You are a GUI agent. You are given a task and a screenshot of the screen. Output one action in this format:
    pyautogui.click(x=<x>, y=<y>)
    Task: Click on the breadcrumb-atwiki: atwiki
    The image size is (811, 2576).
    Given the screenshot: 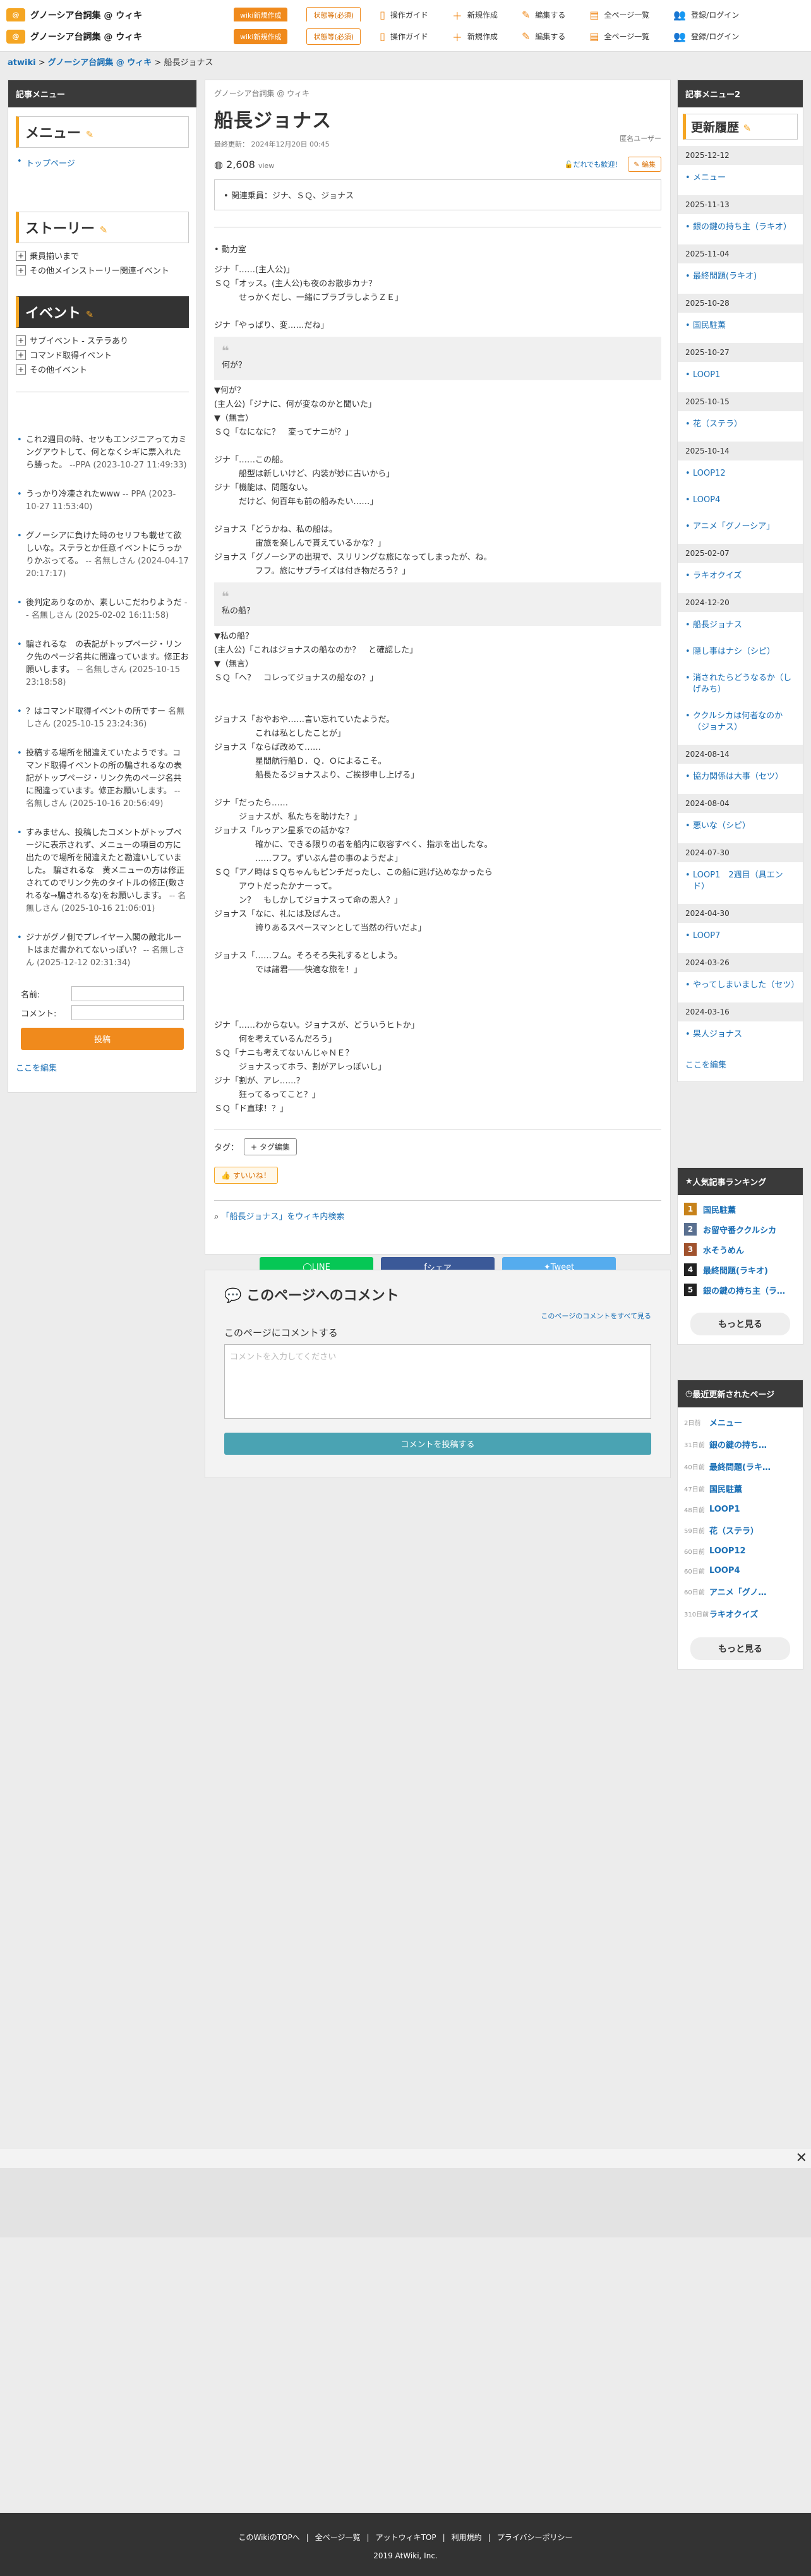 What is the action you would take?
    pyautogui.click(x=22, y=63)
    